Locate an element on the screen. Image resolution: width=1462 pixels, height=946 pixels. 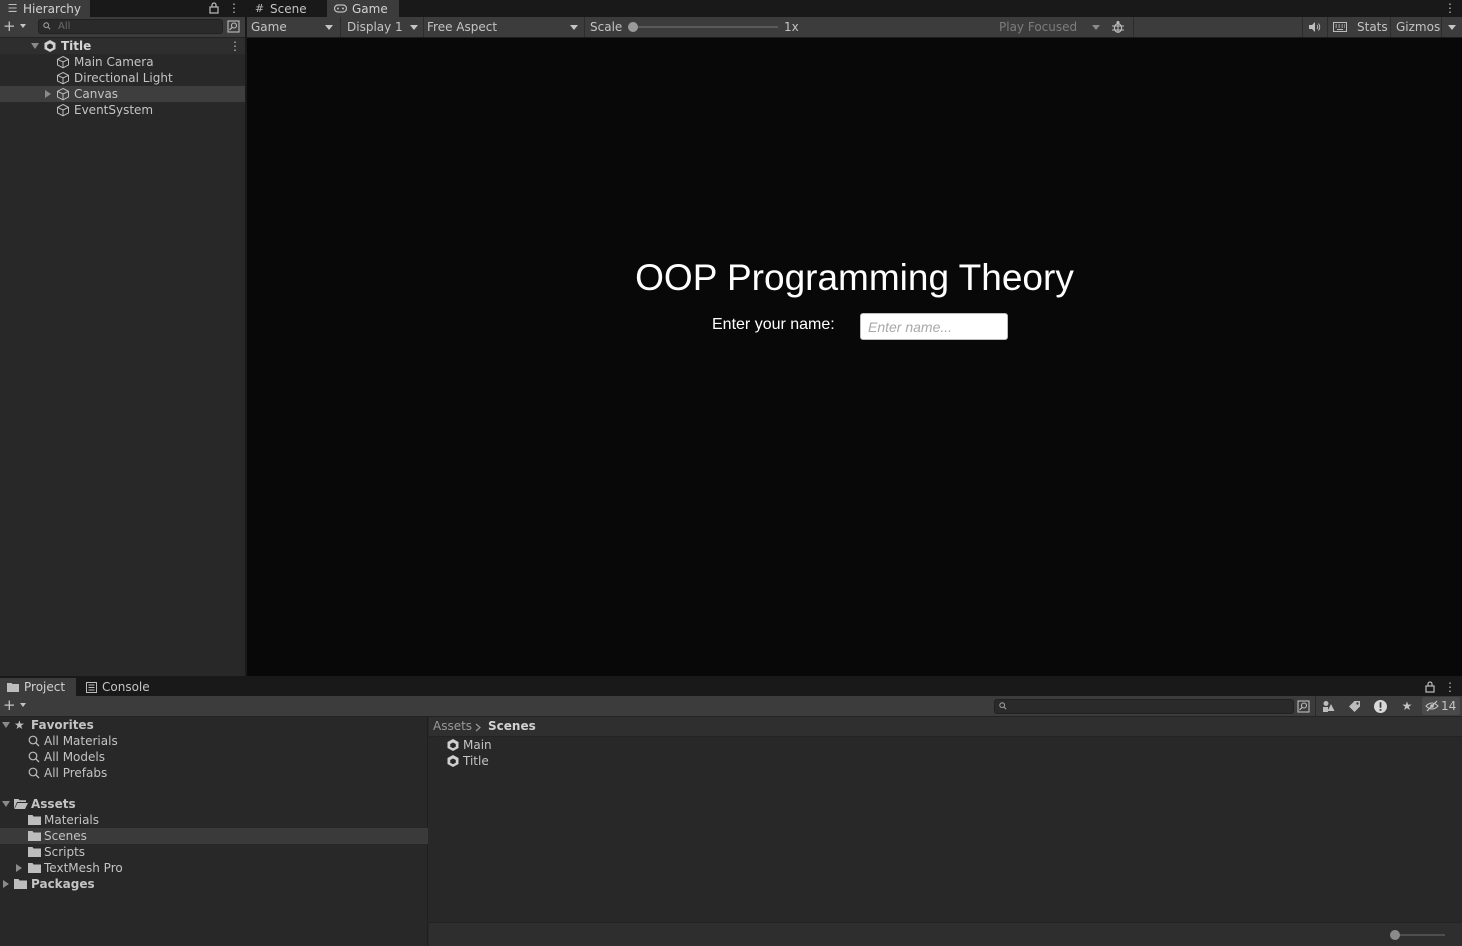
chevron-right-icon is located at coordinates (478, 727).